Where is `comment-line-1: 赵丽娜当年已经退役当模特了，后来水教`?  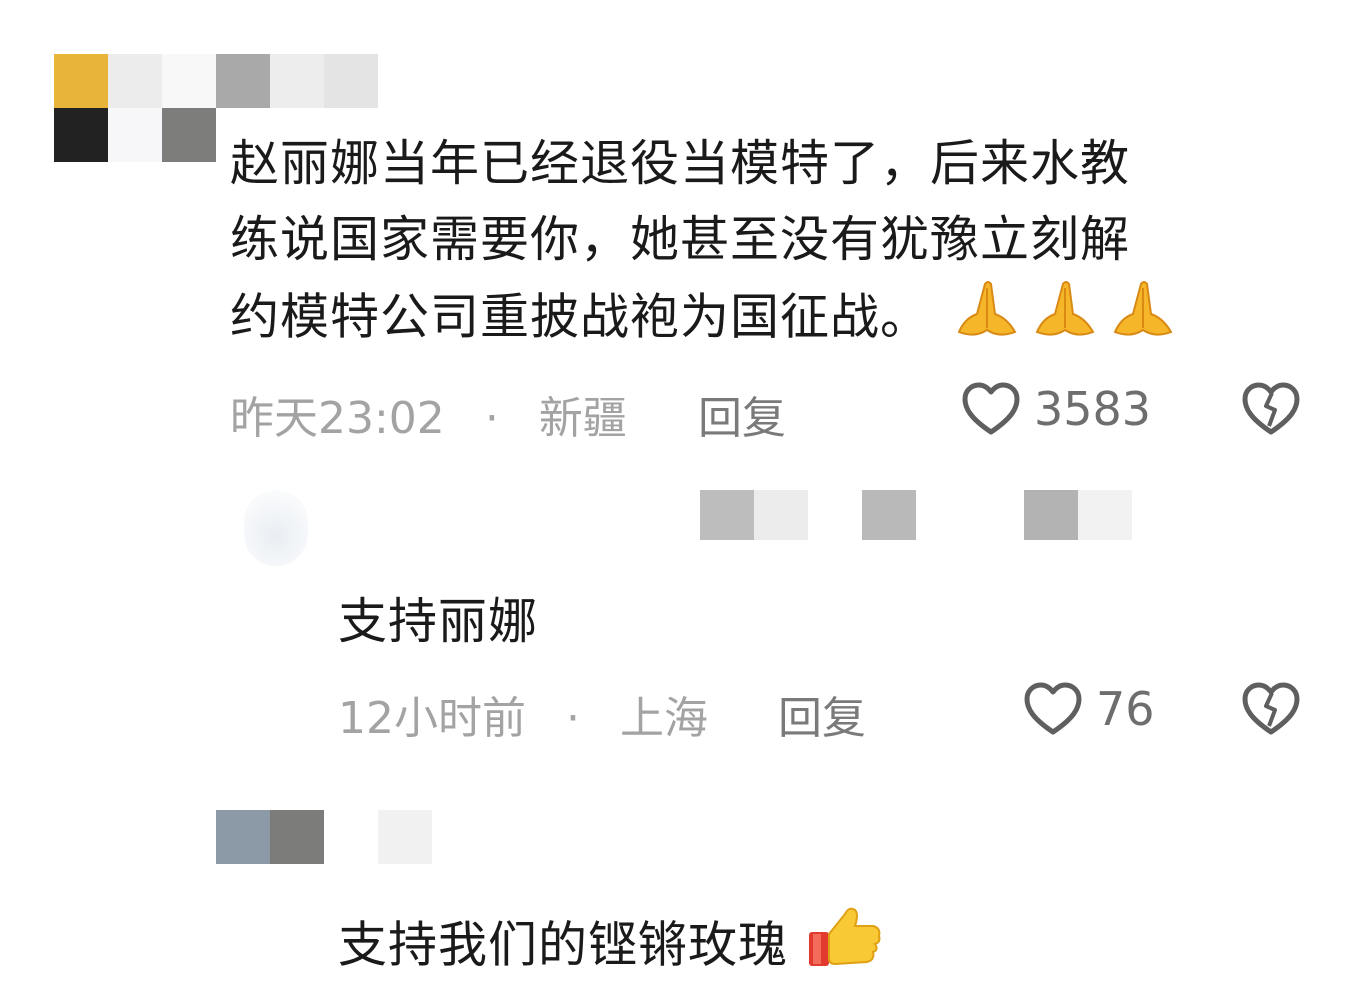
comment-line-1: 赵丽娜当年已经退役当模特了，后来水教 is located at coordinates (680, 163).